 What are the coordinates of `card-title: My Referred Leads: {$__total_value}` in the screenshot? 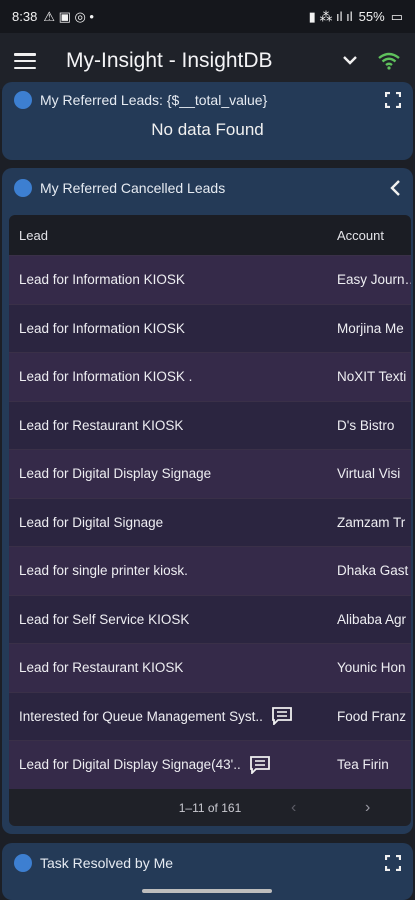 It's located at (154, 100).